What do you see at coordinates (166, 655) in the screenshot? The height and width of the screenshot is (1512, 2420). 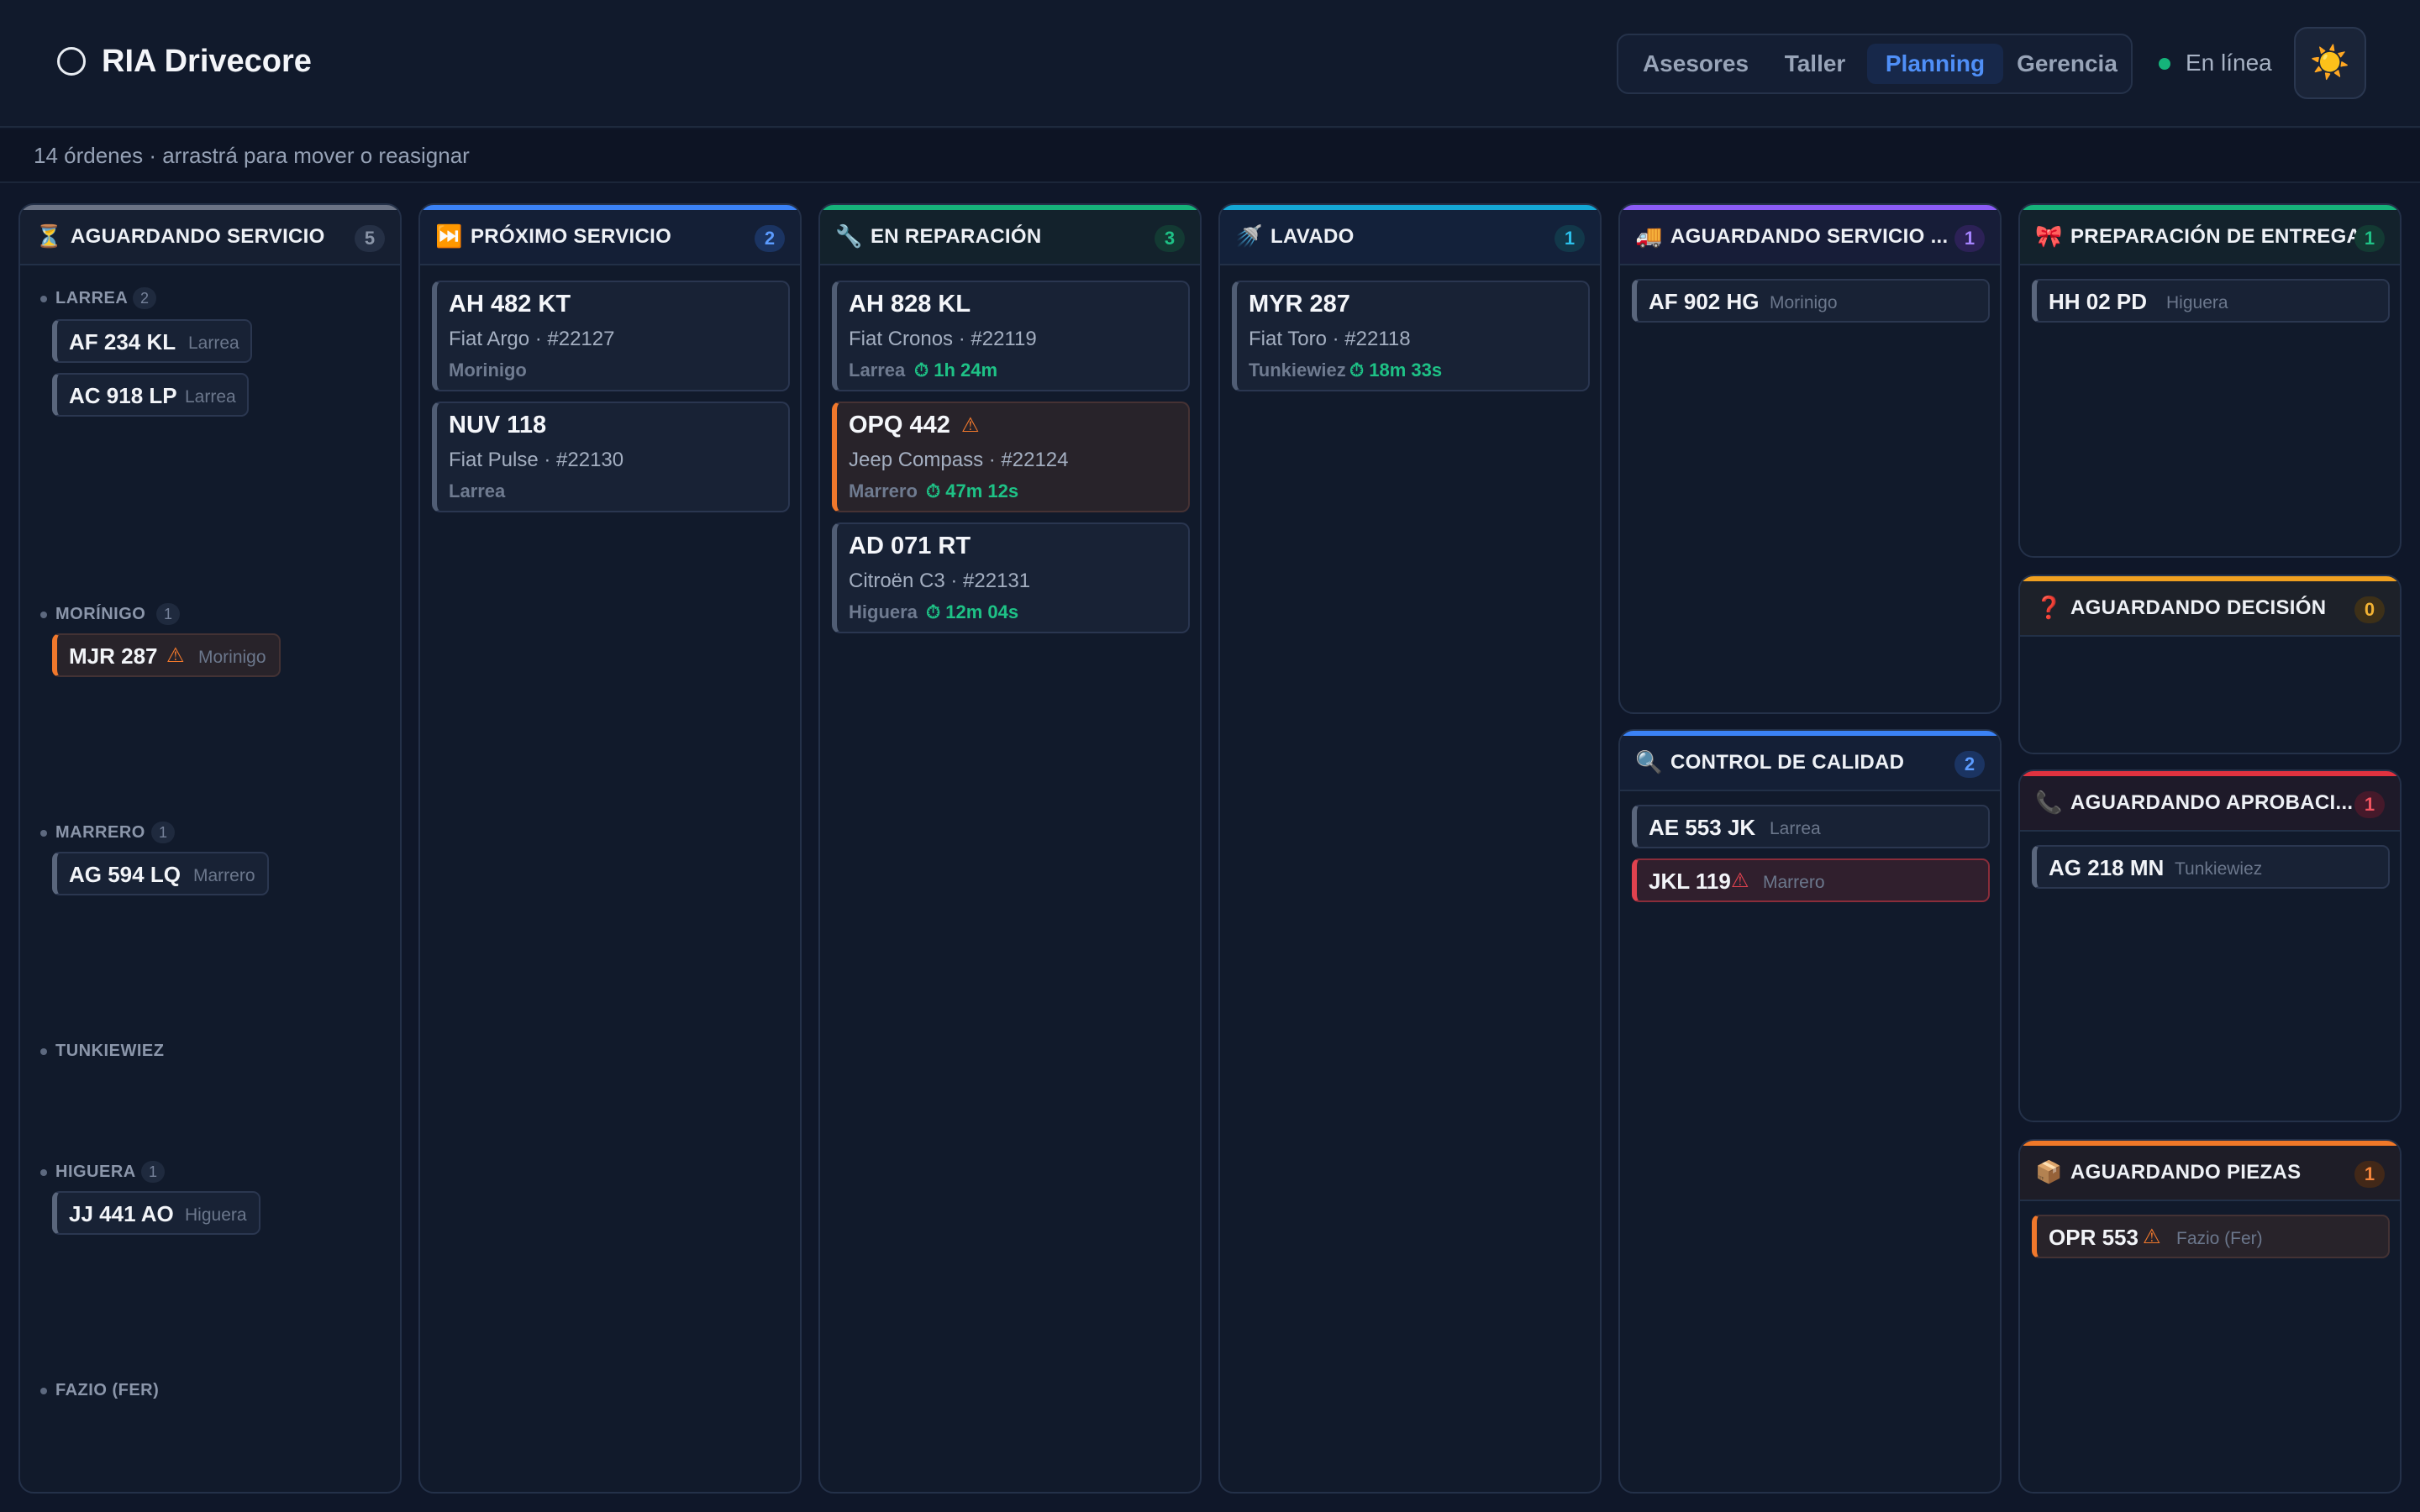 I see `order-chip-warning: MJR 287 ⚠ Morinigo` at bounding box center [166, 655].